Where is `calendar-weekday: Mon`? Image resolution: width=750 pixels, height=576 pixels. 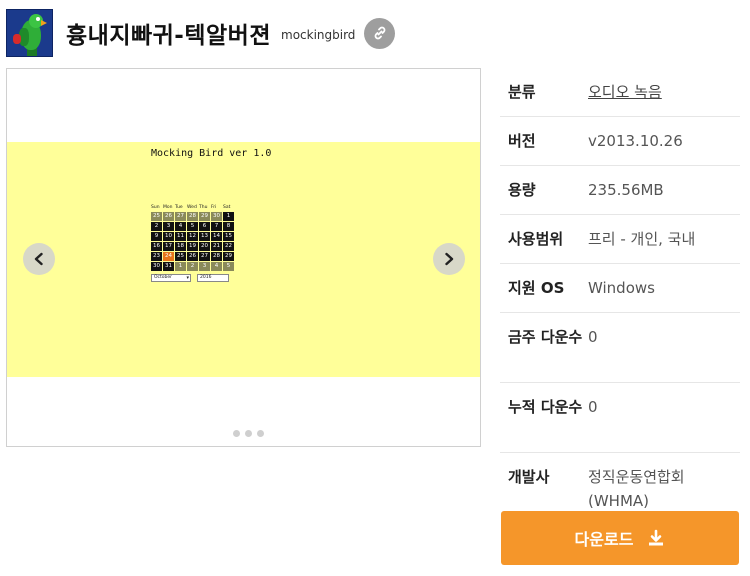
calendar-weekday: Mon is located at coordinates (168, 207).